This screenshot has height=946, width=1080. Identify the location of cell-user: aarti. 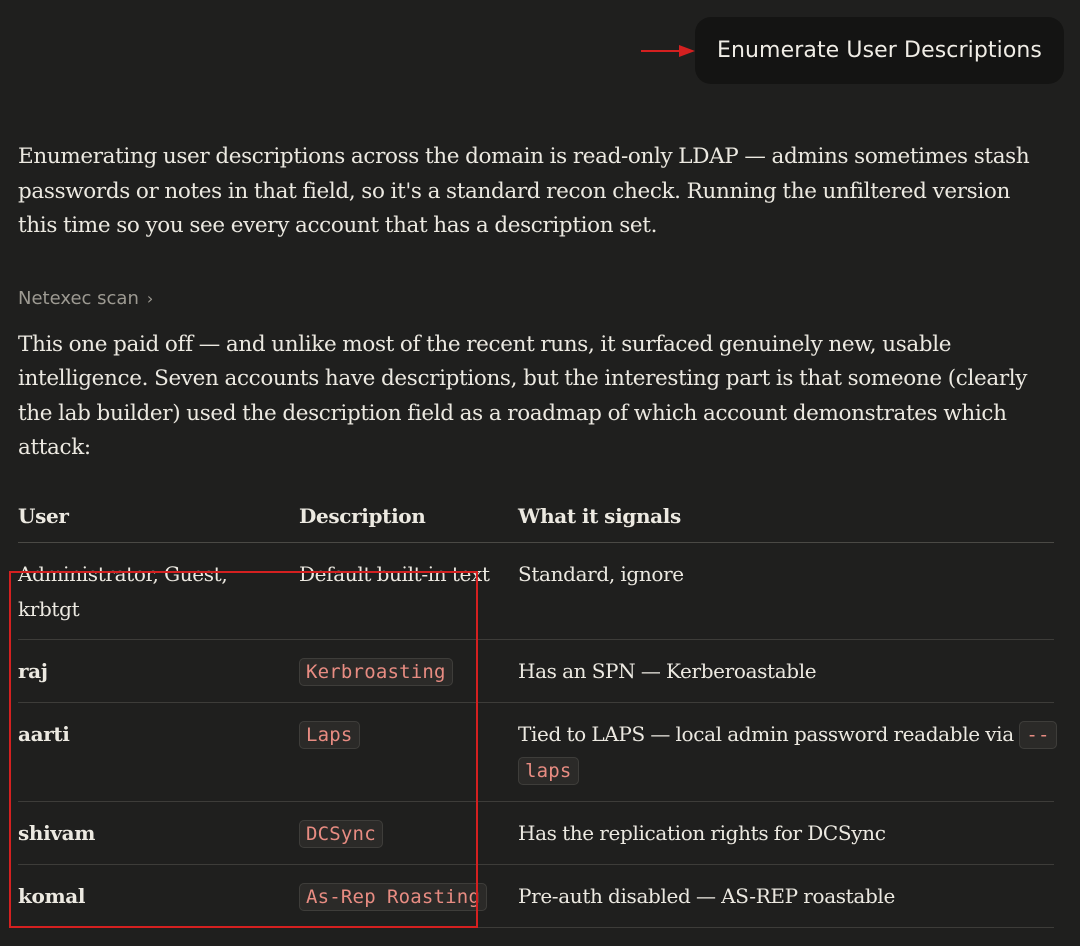
(158, 752).